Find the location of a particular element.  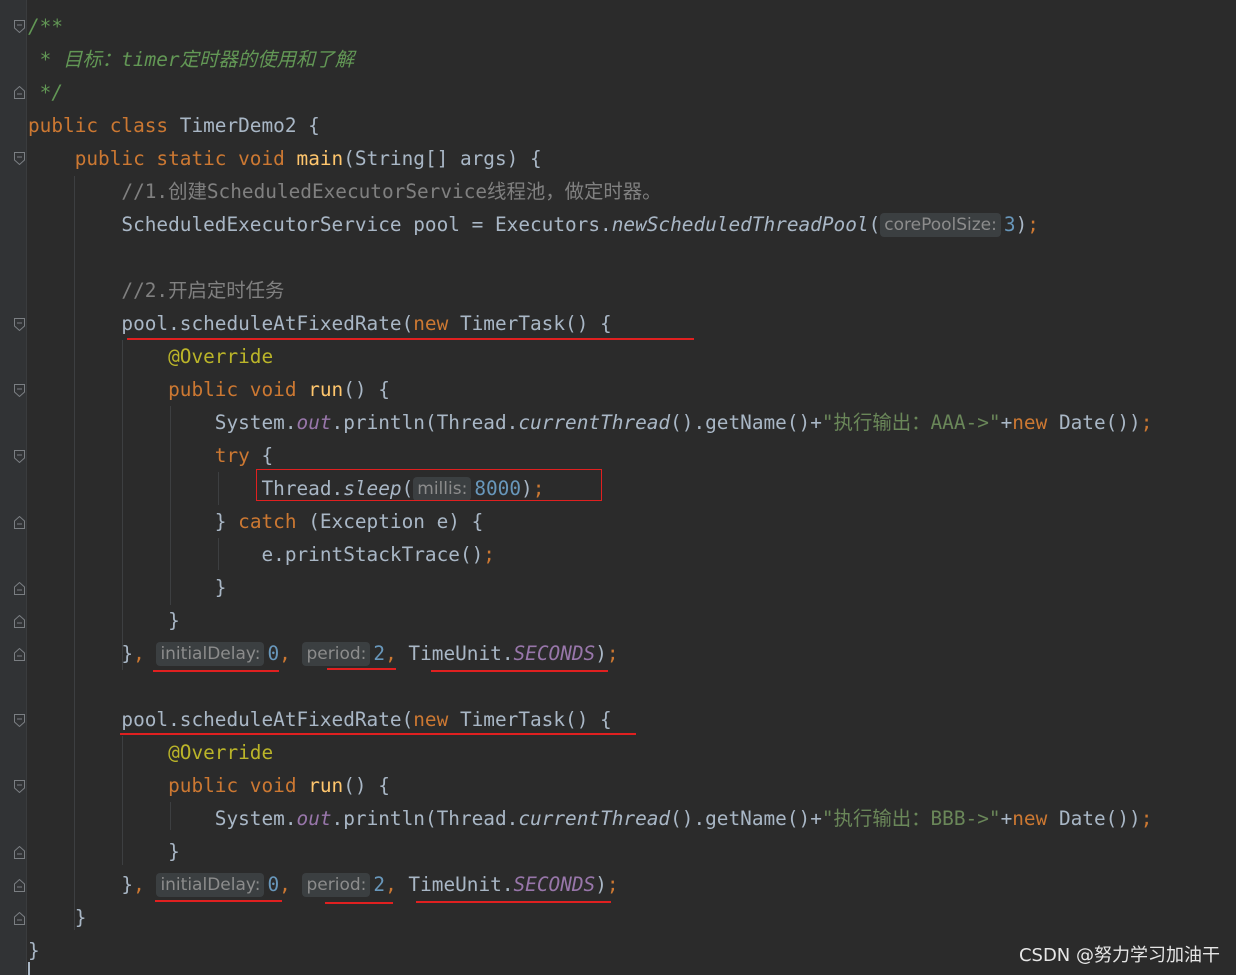

code-line: public class TimerDemo2 { is located at coordinates (174, 125).